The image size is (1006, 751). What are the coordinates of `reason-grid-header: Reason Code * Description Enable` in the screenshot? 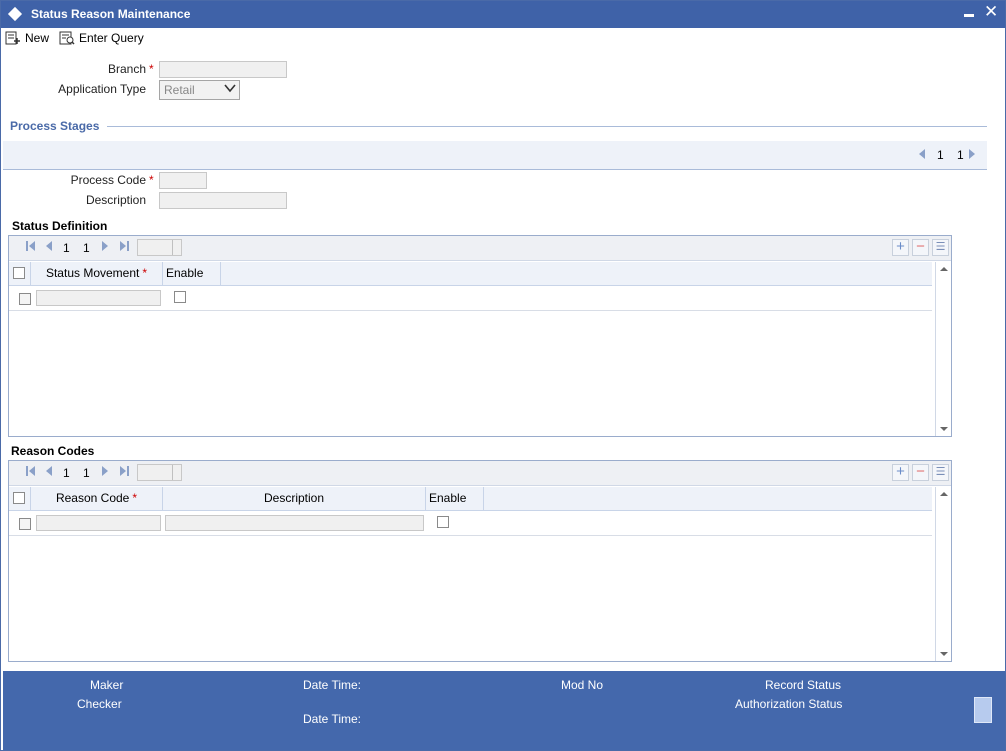 It's located at (470, 499).